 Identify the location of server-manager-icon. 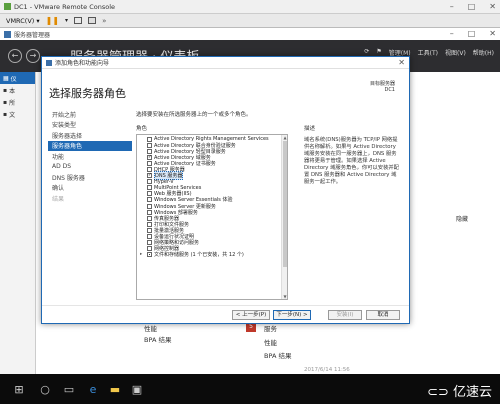
(7, 34).